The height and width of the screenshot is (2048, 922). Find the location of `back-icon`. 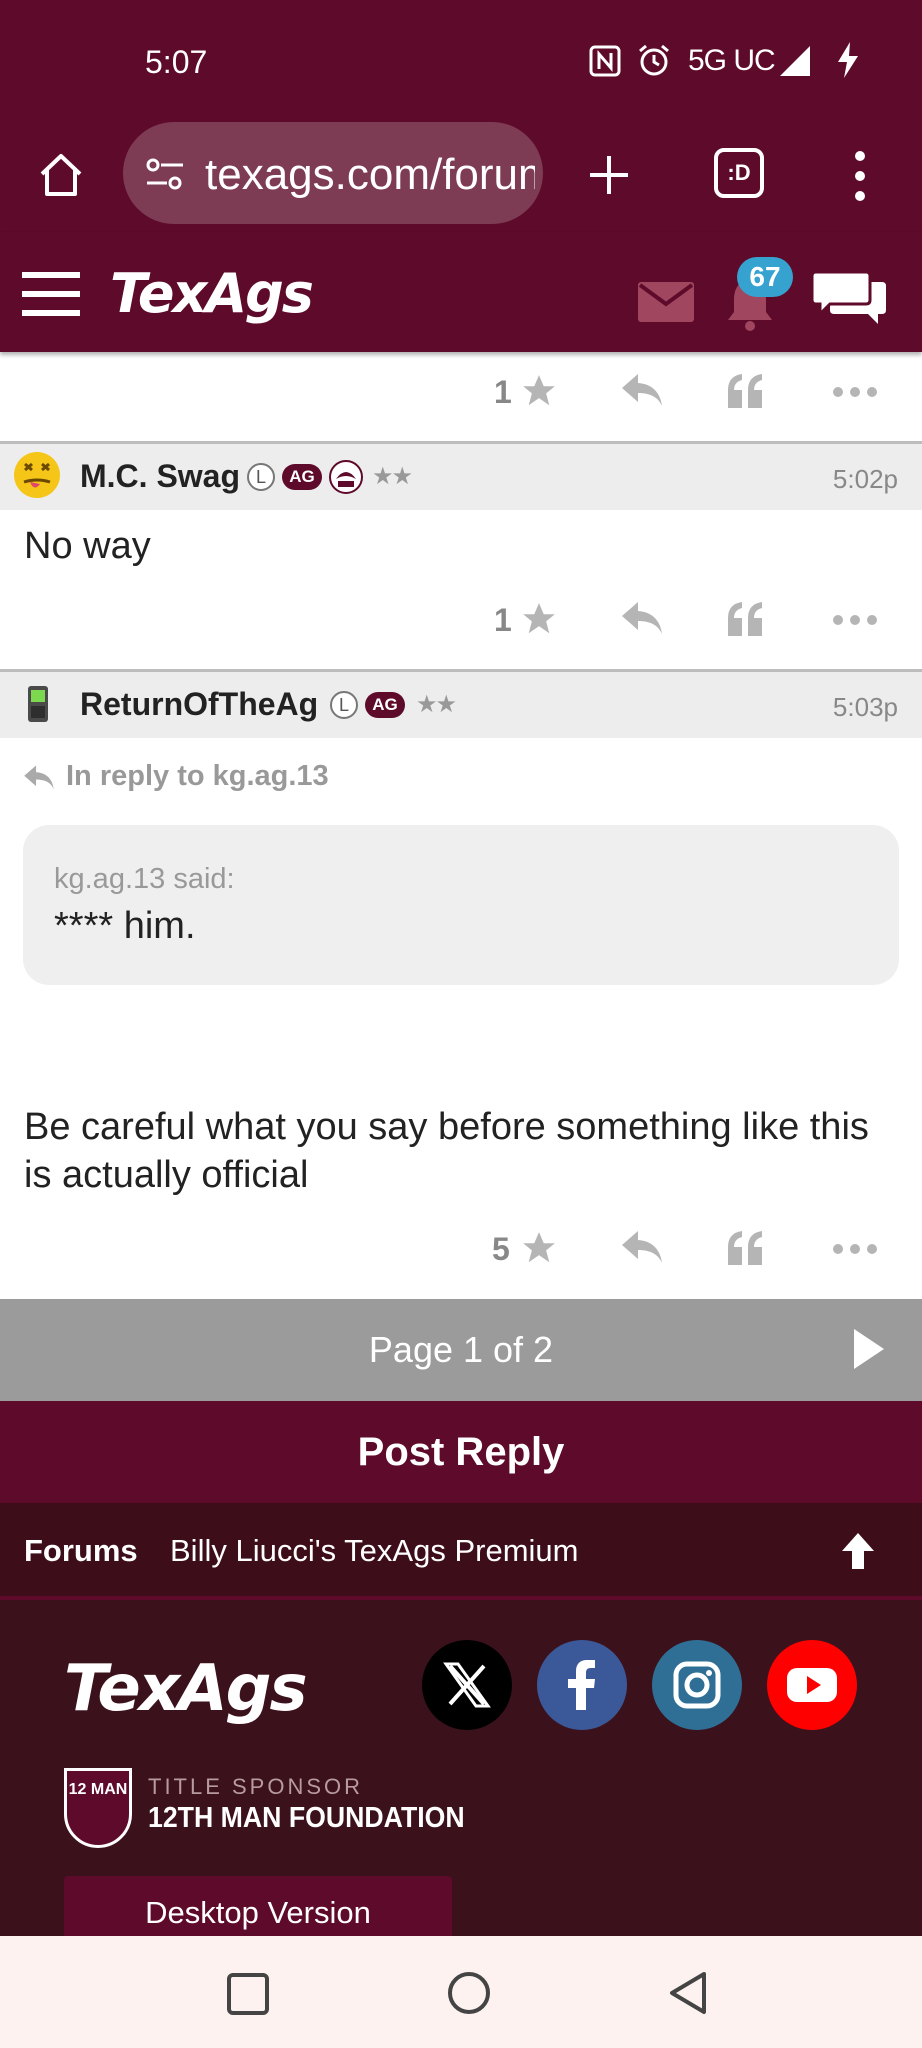

back-icon is located at coordinates (688, 1993).